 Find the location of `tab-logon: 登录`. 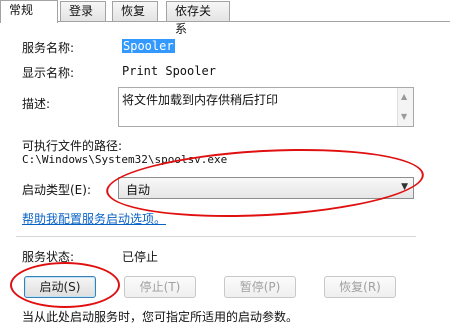

tab-logon: 登录 is located at coordinates (83, 11).